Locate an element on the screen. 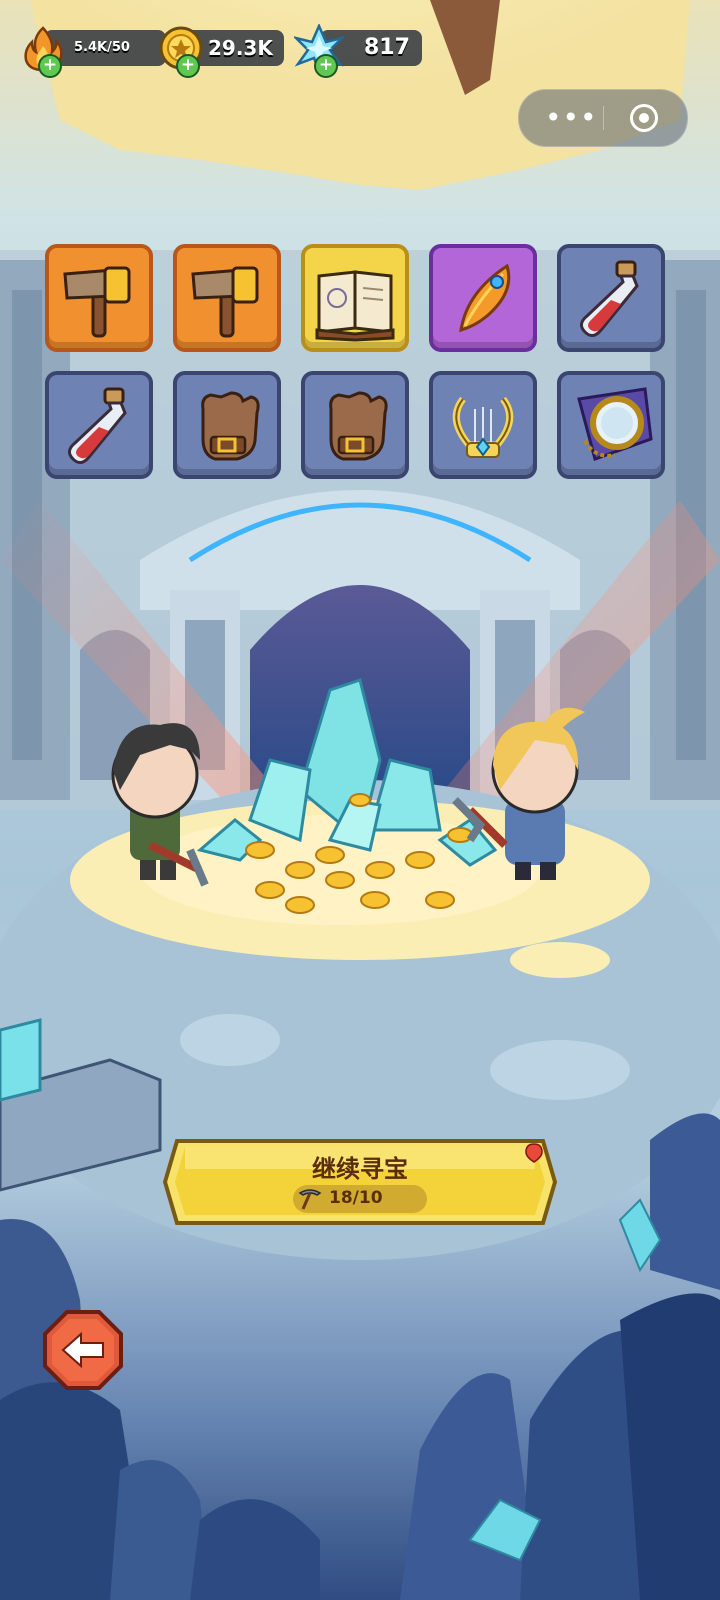 The width and height of the screenshot is (720, 1600). feather-icon is located at coordinates (485, 298).